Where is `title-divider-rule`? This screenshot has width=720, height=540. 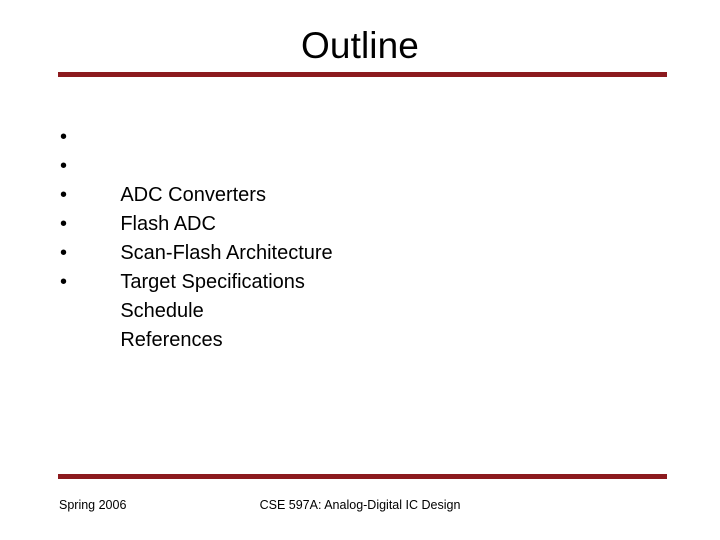 title-divider-rule is located at coordinates (362, 74).